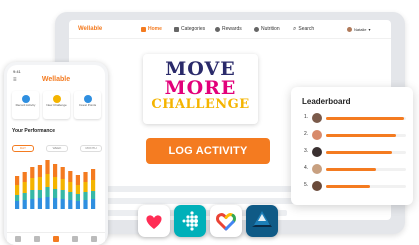 The image size is (419, 245). I want to click on phone-bottom-nav, so click(56, 238).